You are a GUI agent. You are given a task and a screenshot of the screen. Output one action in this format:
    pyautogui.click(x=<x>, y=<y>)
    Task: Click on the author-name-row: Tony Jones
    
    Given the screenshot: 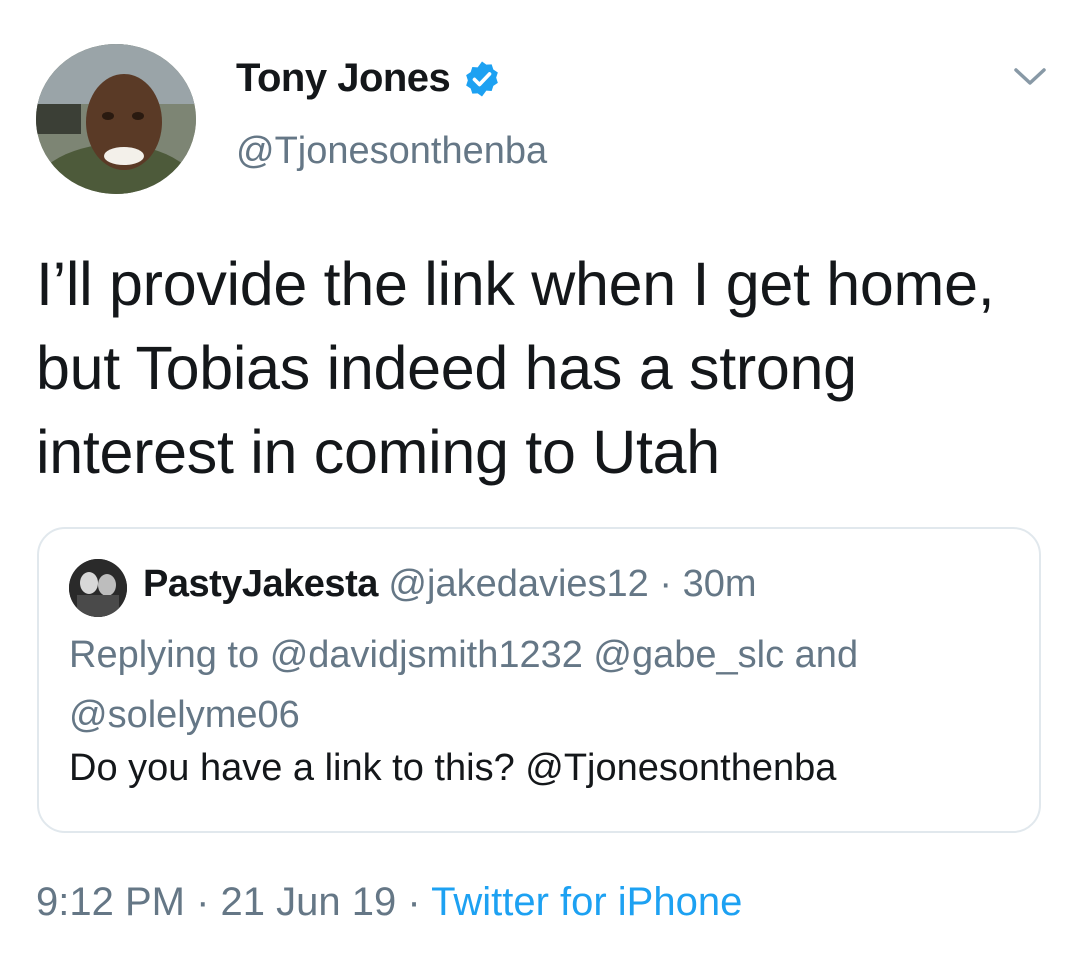 What is the action you would take?
    pyautogui.click(x=369, y=78)
    